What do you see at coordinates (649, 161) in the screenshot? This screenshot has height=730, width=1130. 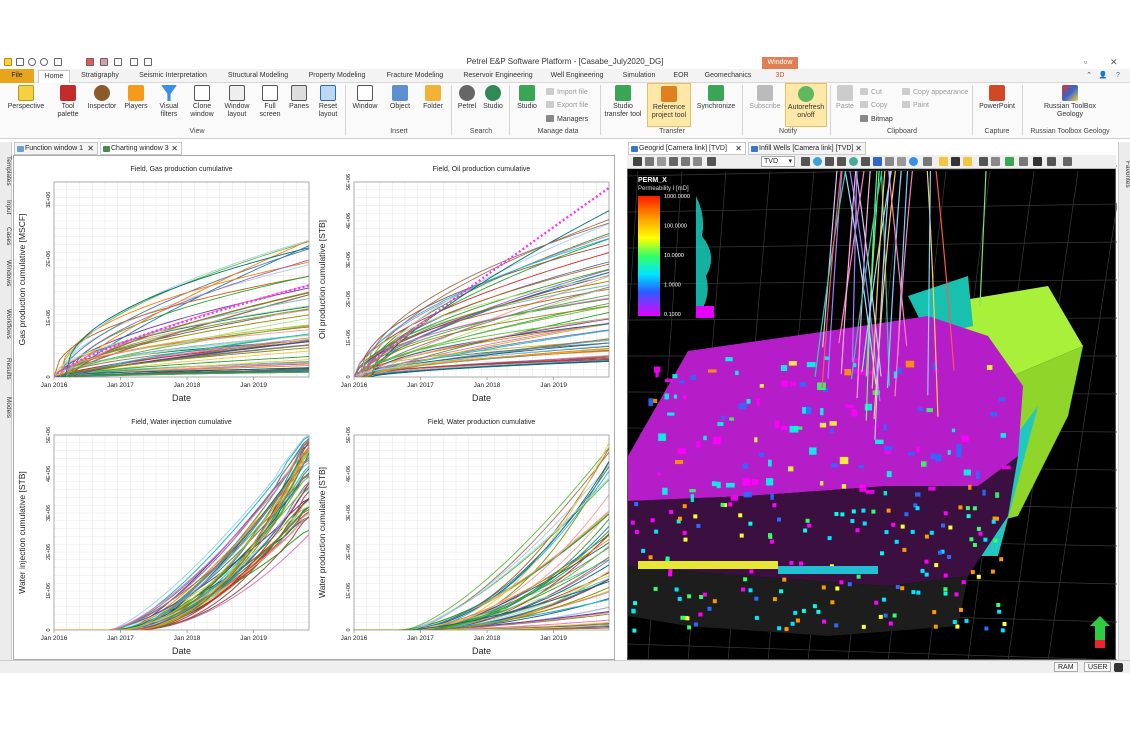 I see `select-tool-icon` at bounding box center [649, 161].